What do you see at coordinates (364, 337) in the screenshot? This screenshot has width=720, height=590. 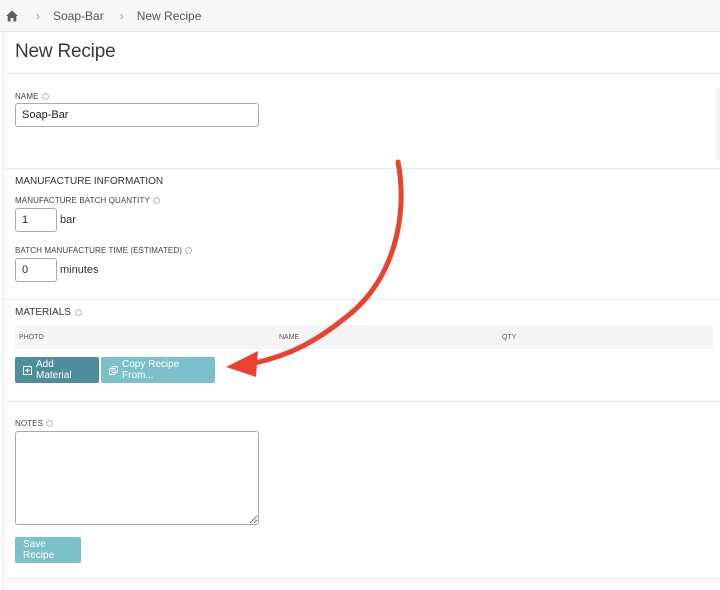 I see `materials-table-header: PHOTO NAME QTY` at bounding box center [364, 337].